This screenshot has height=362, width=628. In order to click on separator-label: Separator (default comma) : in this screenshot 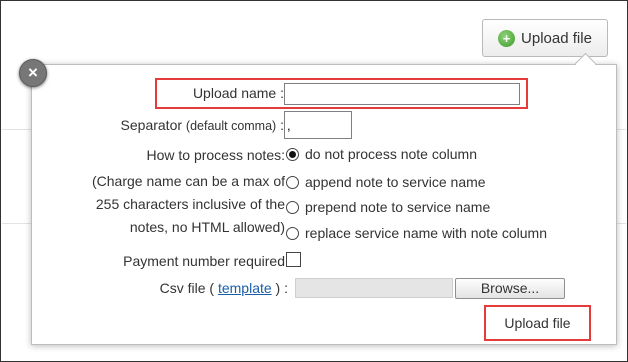, I will do `click(172, 125)`.